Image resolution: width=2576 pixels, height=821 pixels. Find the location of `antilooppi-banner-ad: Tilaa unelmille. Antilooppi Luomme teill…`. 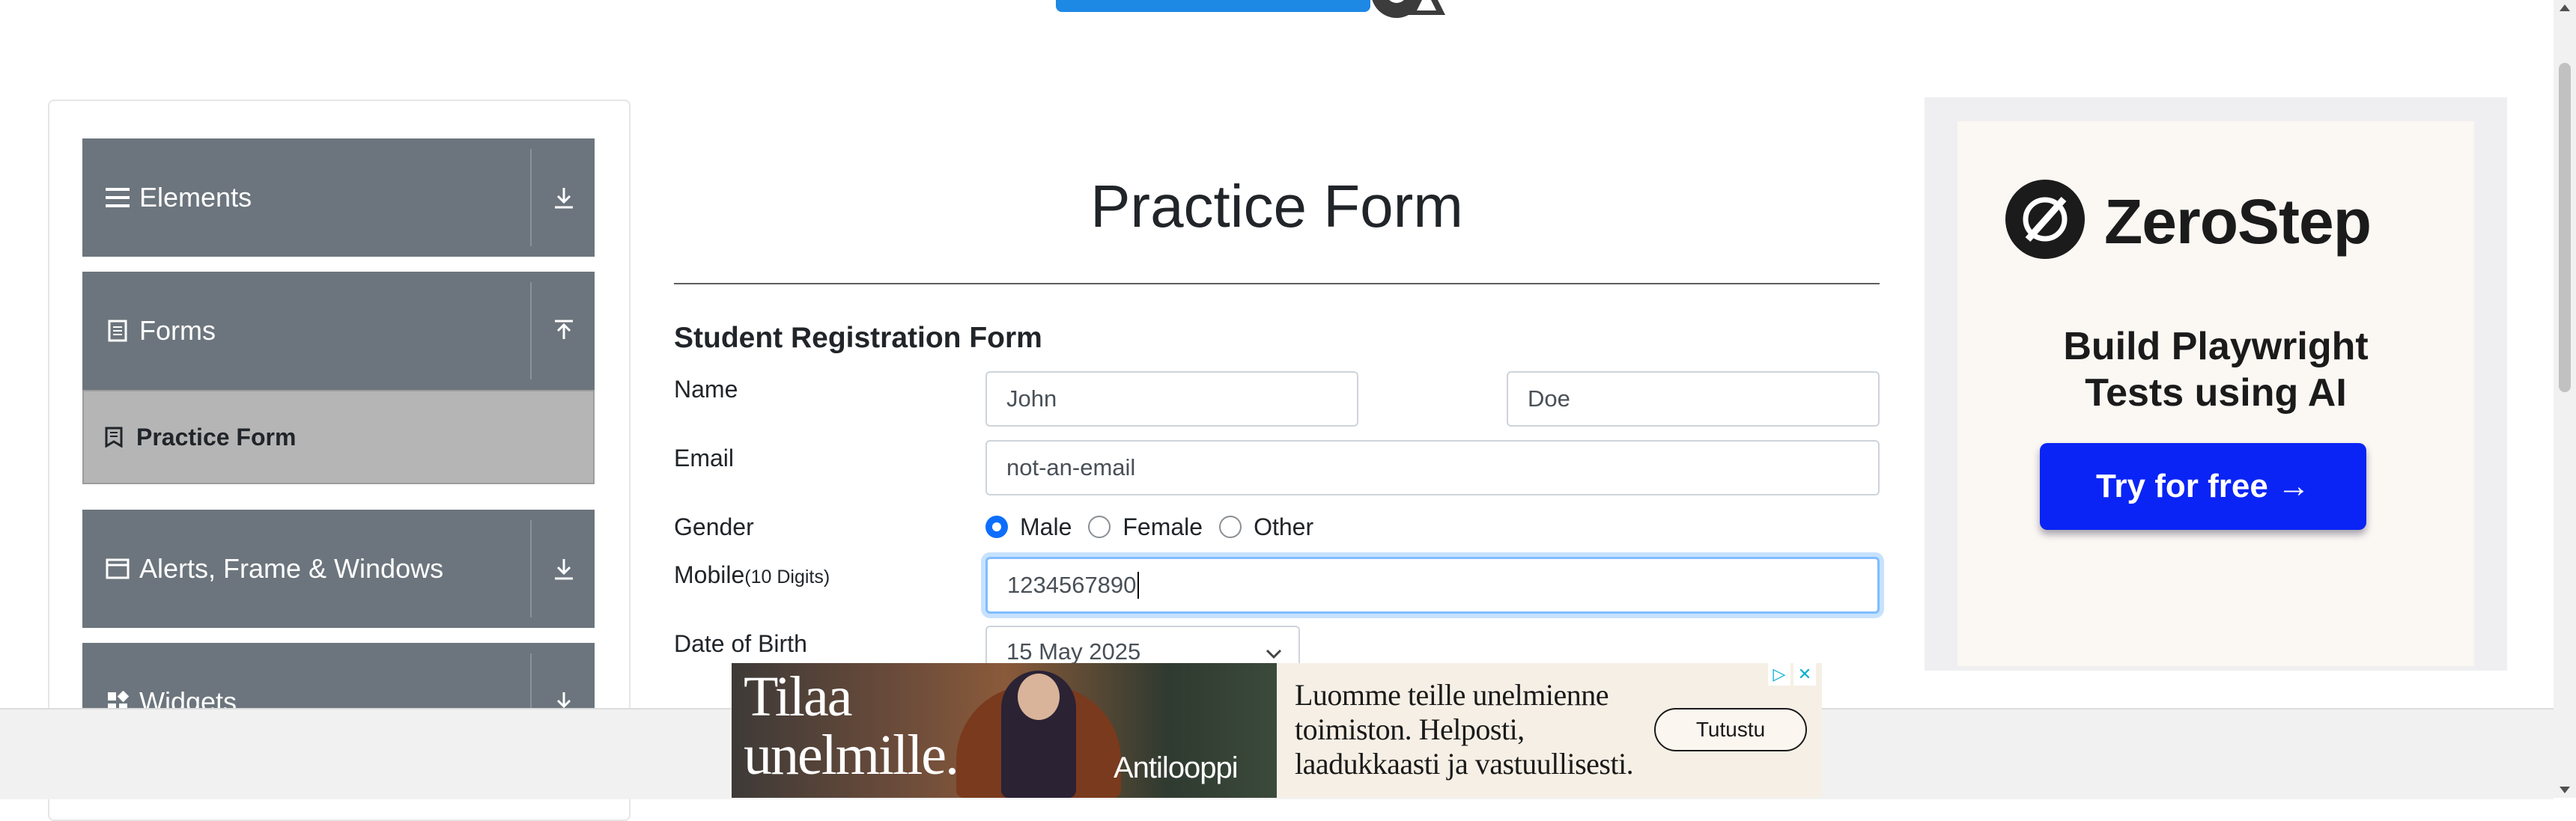

antilooppi-banner-ad: Tilaa unelmille. Antilooppi Luomme teill… is located at coordinates (1277, 730).